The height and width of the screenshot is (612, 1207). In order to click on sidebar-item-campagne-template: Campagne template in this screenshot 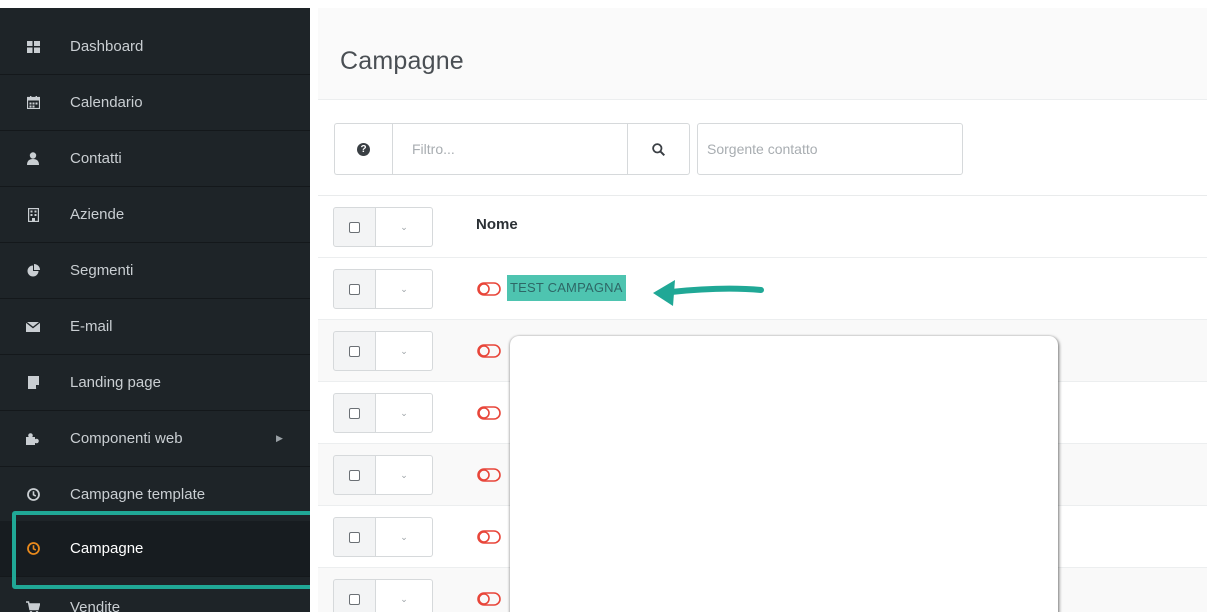, I will do `click(155, 495)`.